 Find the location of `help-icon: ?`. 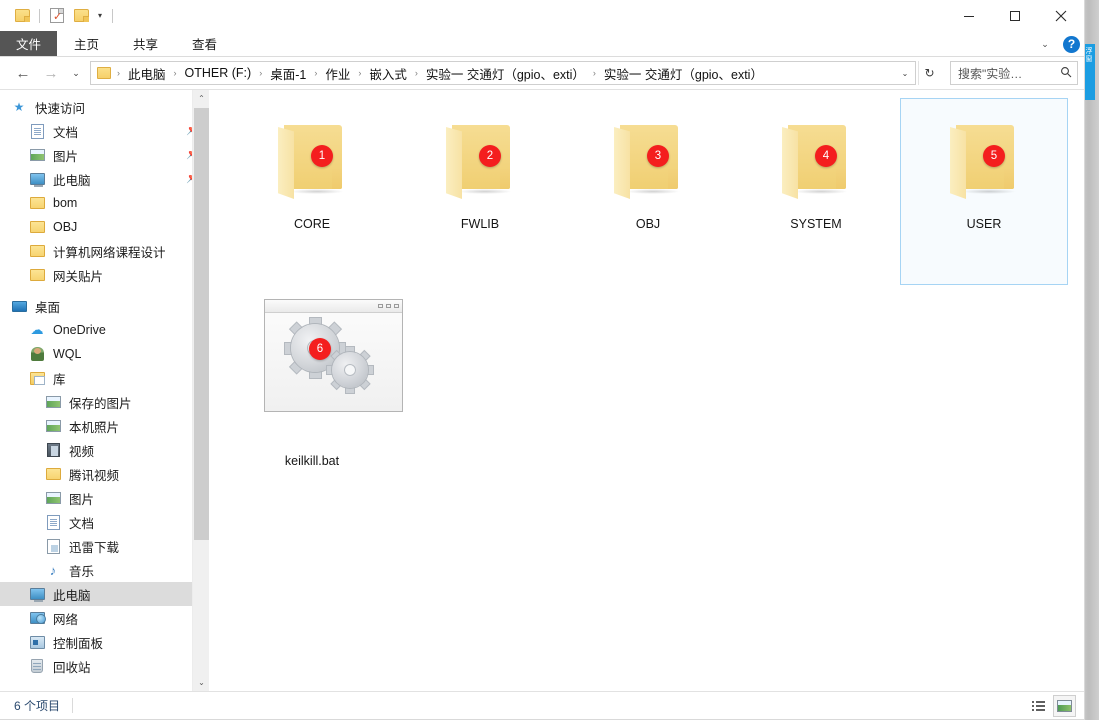

help-icon: ? is located at coordinates (1071, 44).